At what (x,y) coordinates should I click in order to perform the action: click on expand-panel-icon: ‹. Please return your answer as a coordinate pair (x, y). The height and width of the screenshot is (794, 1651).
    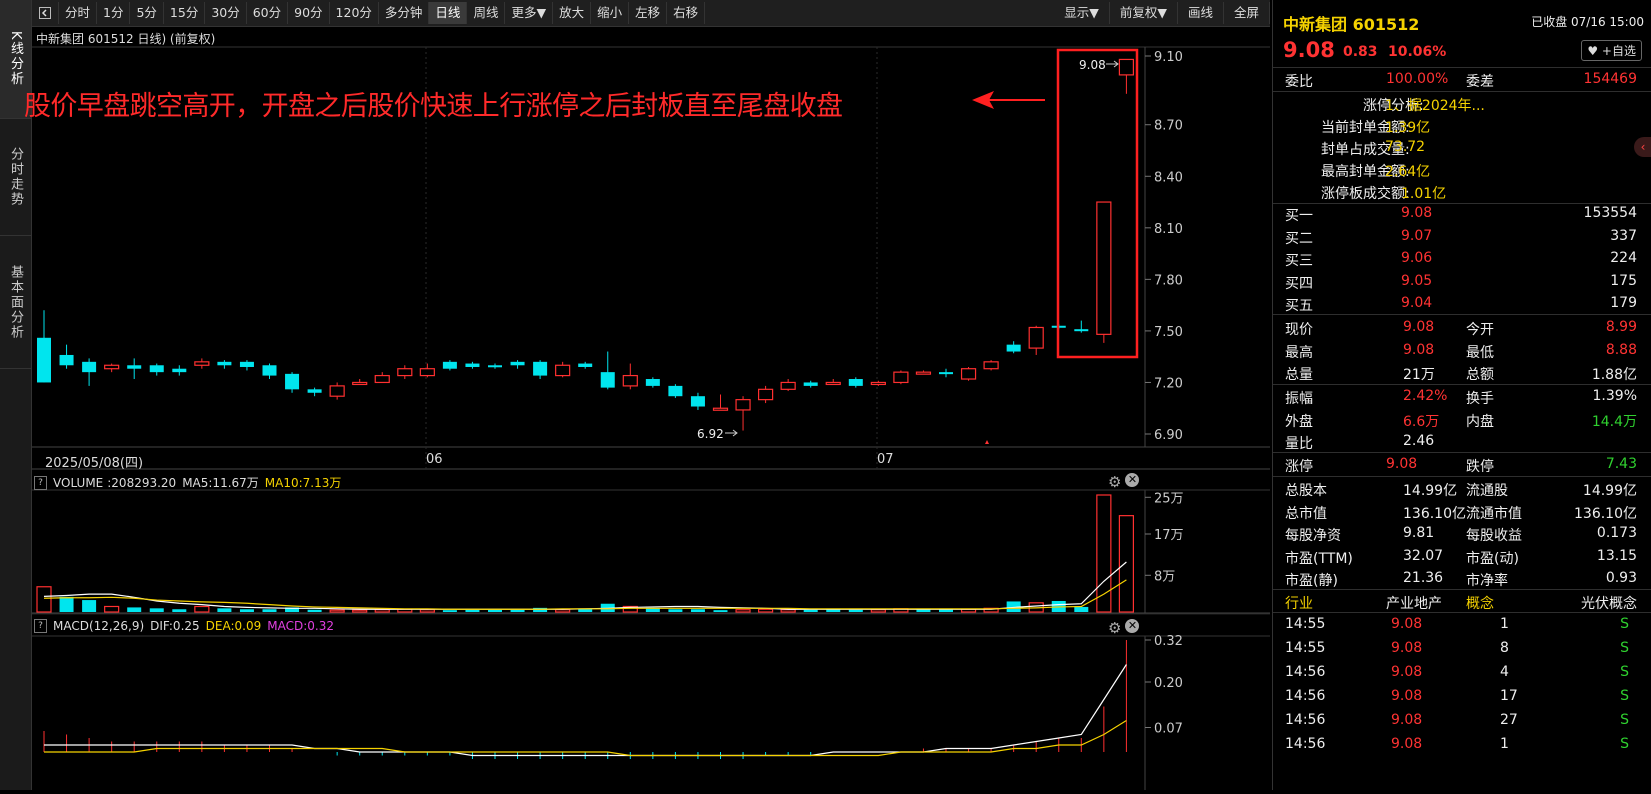
    Looking at the image, I should click on (1642, 147).